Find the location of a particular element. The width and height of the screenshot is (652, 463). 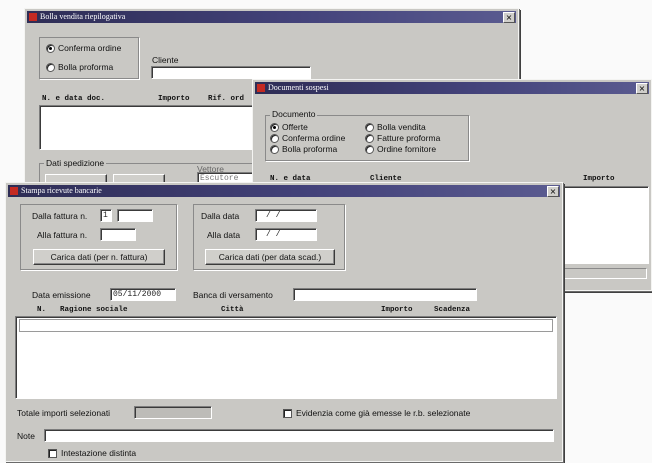

alla-data-input: / / is located at coordinates (286, 234).